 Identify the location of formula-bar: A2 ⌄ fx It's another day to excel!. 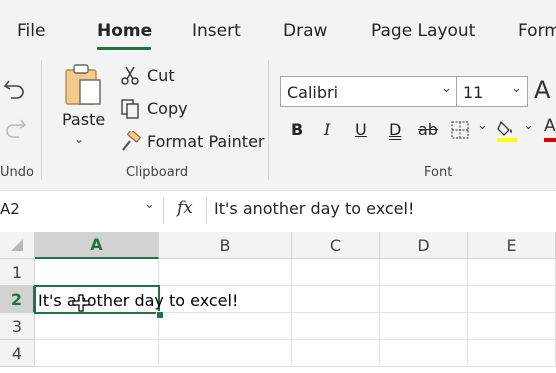
(278, 211).